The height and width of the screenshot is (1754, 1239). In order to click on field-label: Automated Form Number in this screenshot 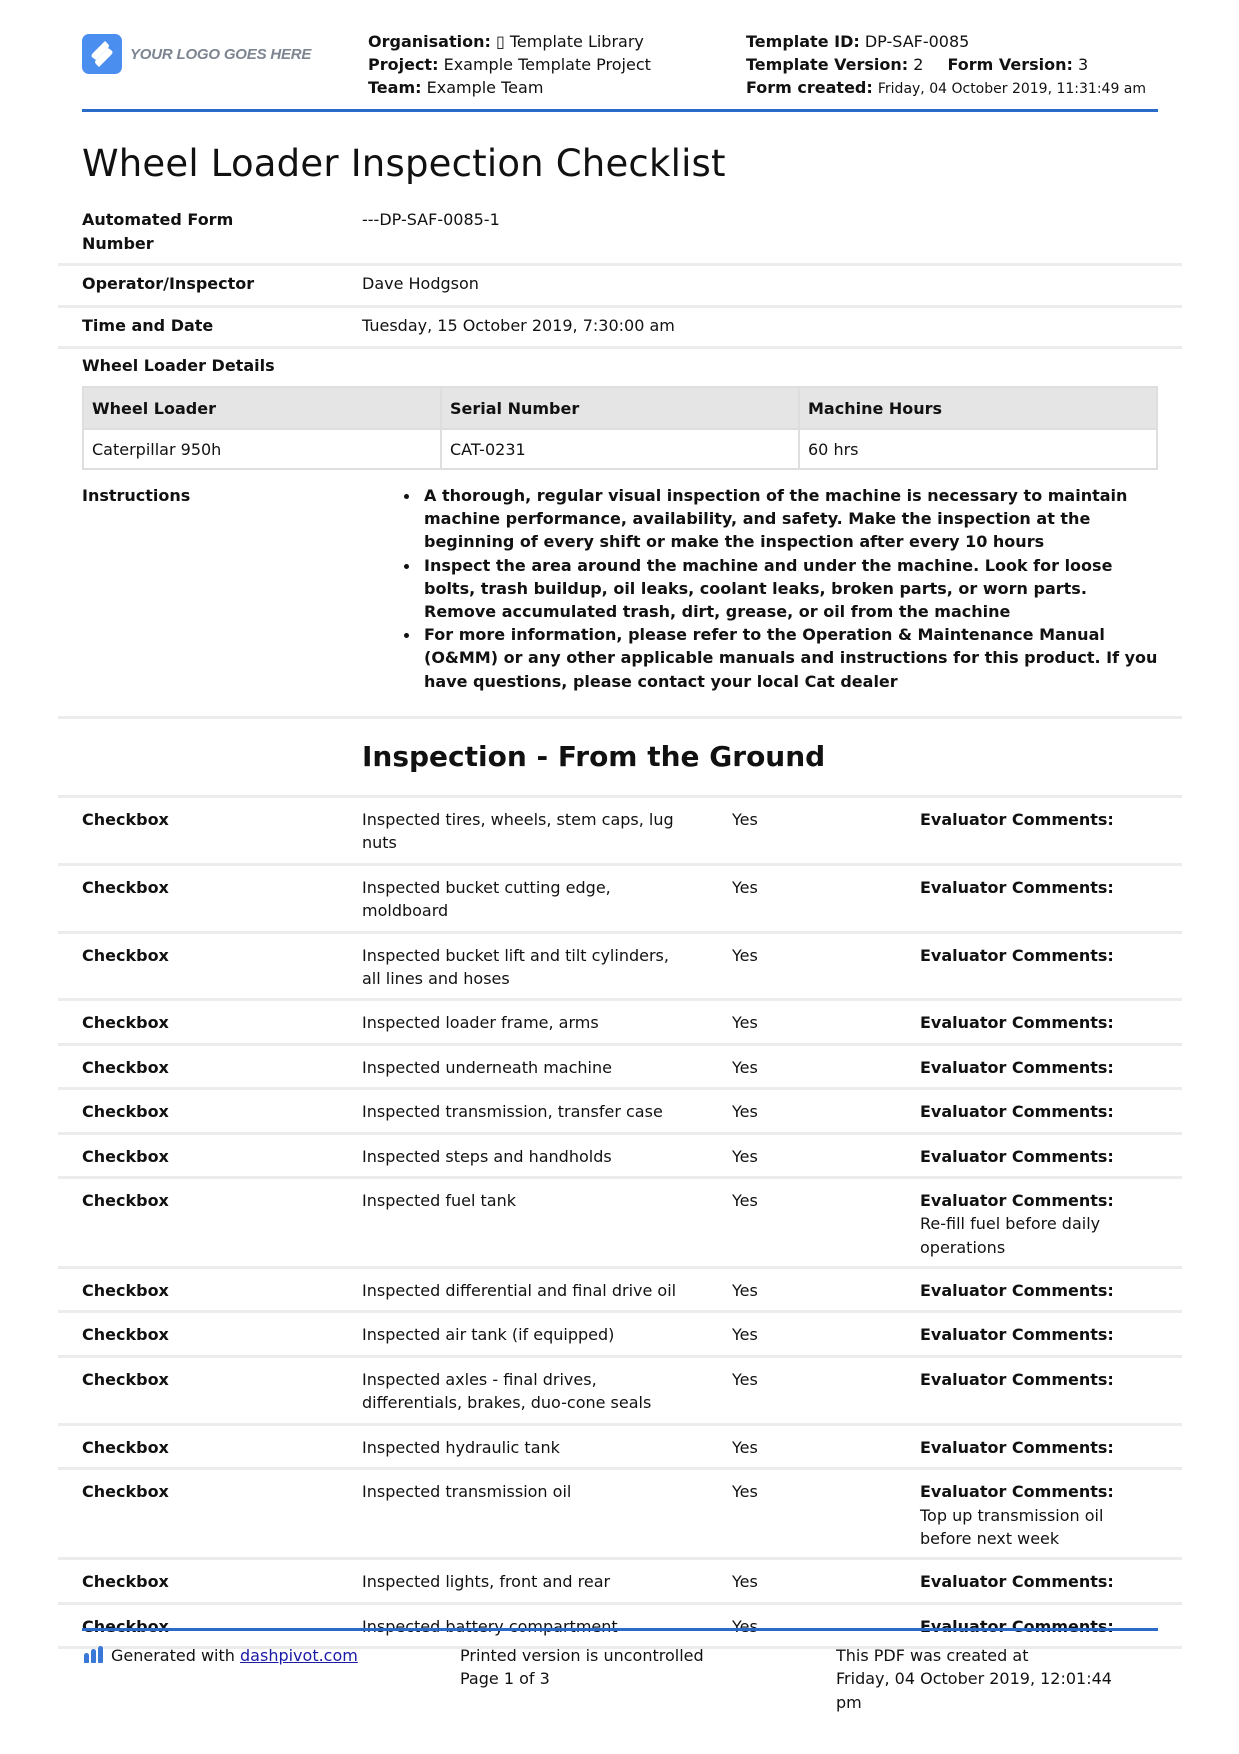, I will do `click(158, 231)`.